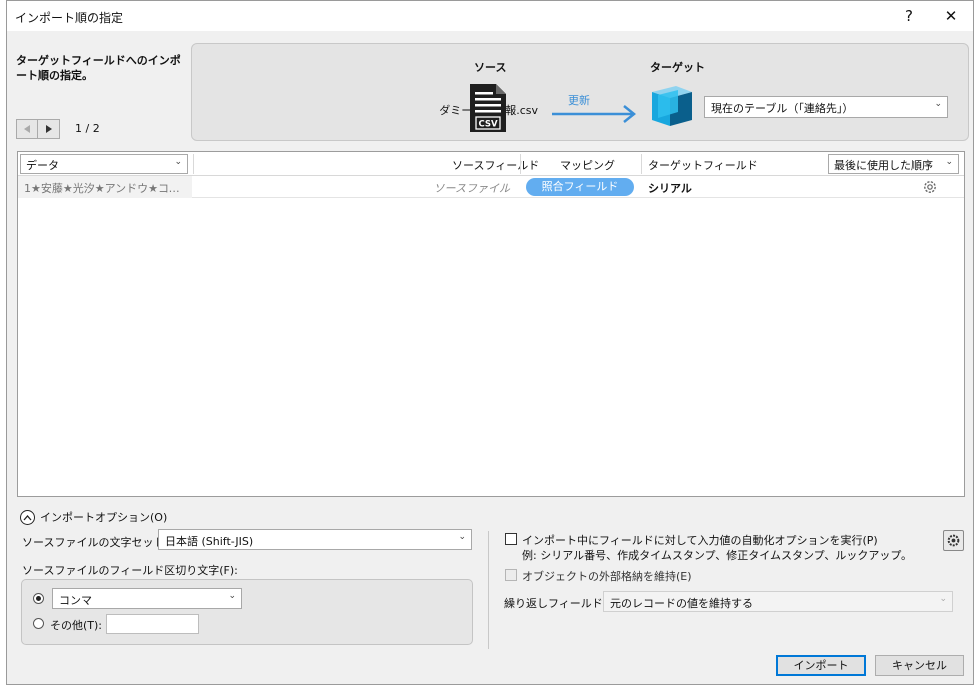 Image resolution: width=980 pixels, height=691 pixels. What do you see at coordinates (778, 601) in the screenshot?
I see `repeat-field-select: 元のレコードの値を維持する ⌄` at bounding box center [778, 601].